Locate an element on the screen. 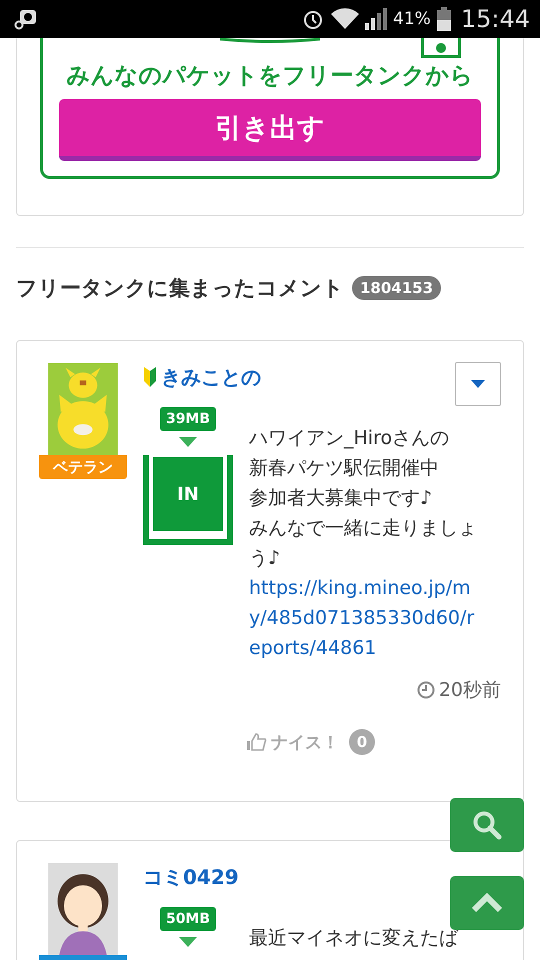 The width and height of the screenshot is (540, 960). battery-icon is located at coordinates (443, 19).